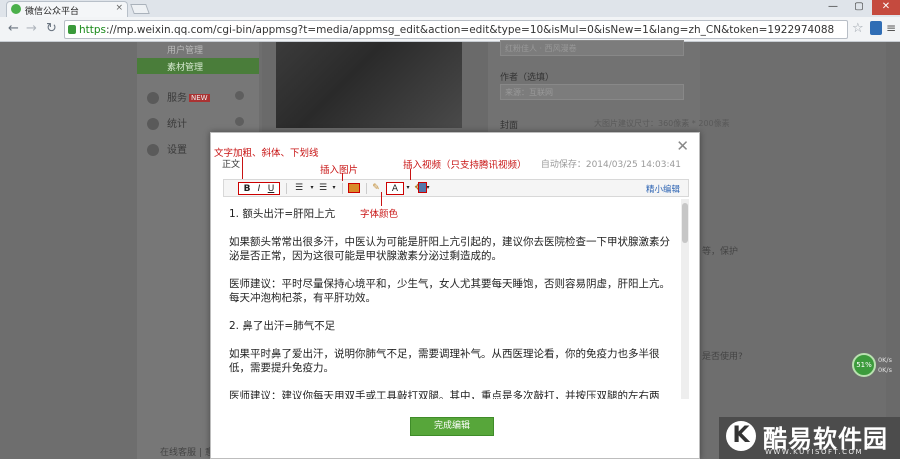 The width and height of the screenshot is (900, 459). What do you see at coordinates (379, 214) in the screenshot?
I see `annotation-font-color: 字体颜色` at bounding box center [379, 214].